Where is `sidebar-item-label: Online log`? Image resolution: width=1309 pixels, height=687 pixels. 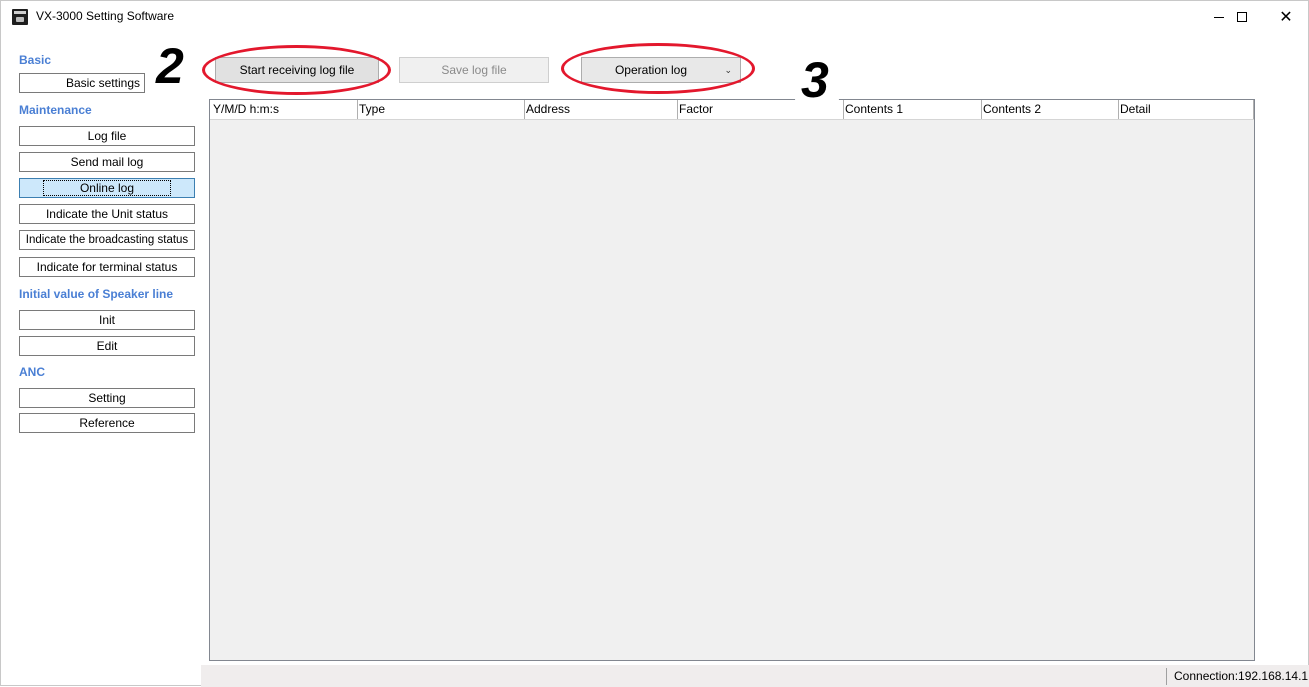 sidebar-item-label: Online log is located at coordinates (107, 188).